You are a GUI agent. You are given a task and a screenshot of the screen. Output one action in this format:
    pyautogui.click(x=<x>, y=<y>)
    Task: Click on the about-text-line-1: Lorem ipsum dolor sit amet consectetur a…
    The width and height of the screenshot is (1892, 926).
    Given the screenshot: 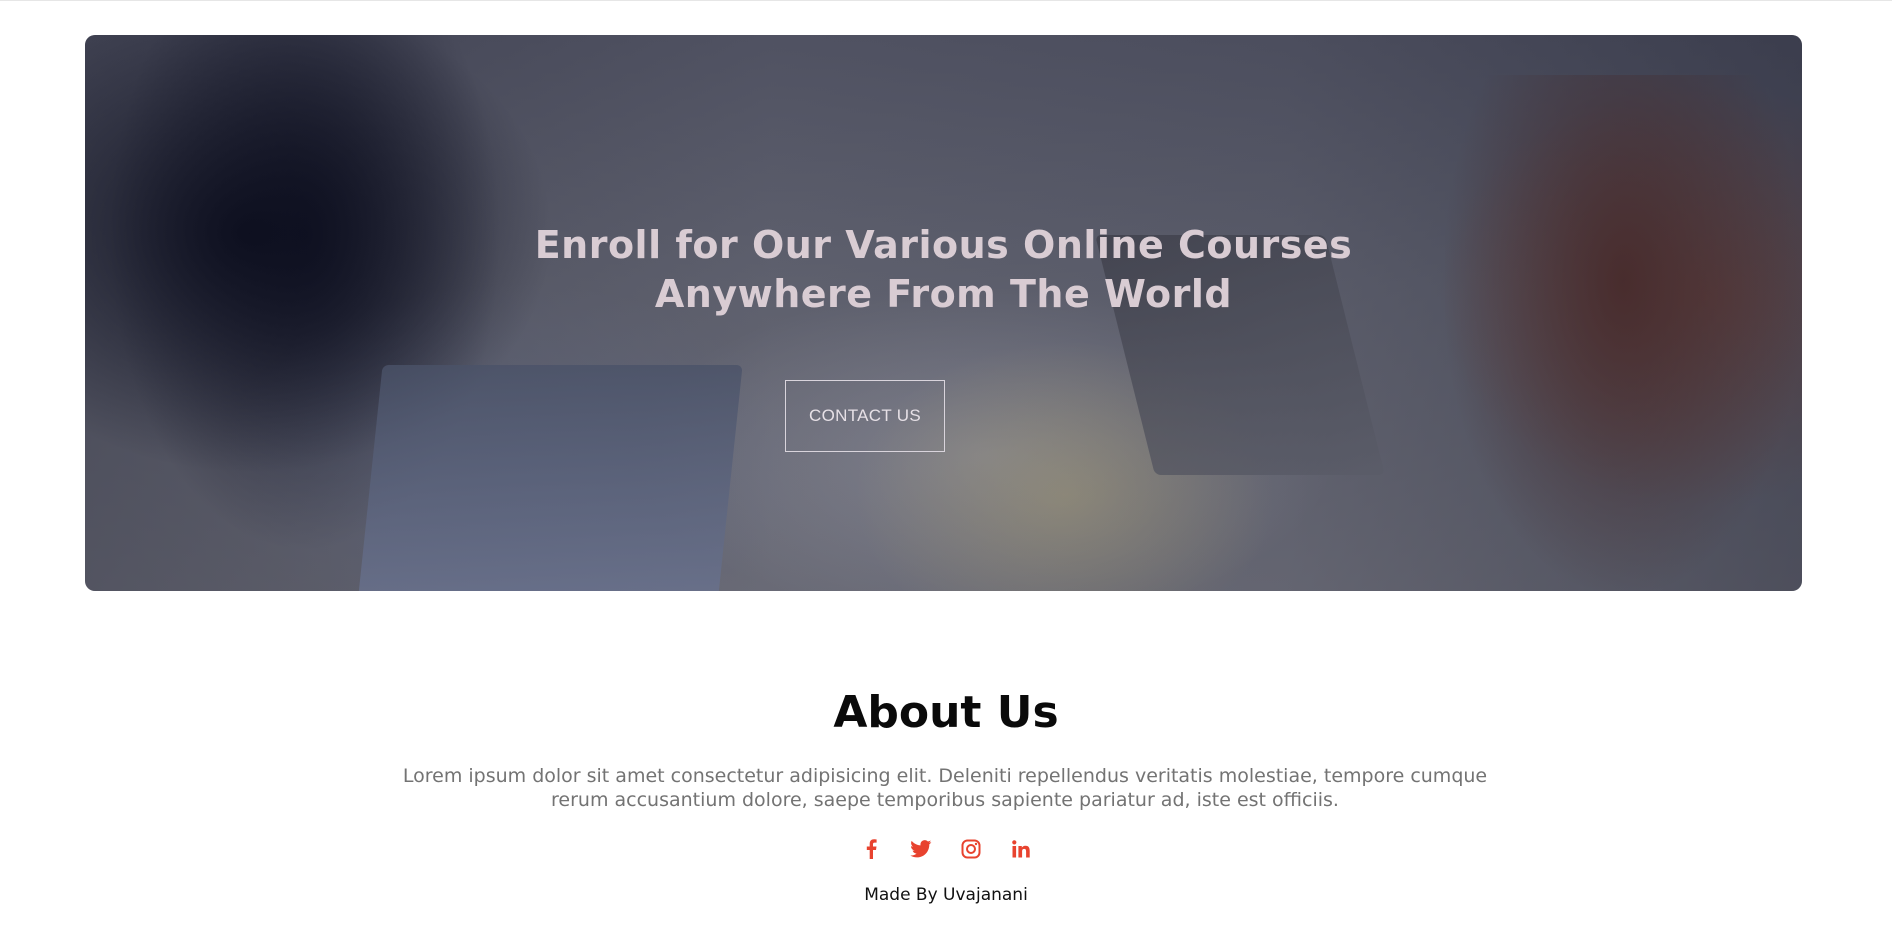 What is the action you would take?
    pyautogui.click(x=945, y=776)
    